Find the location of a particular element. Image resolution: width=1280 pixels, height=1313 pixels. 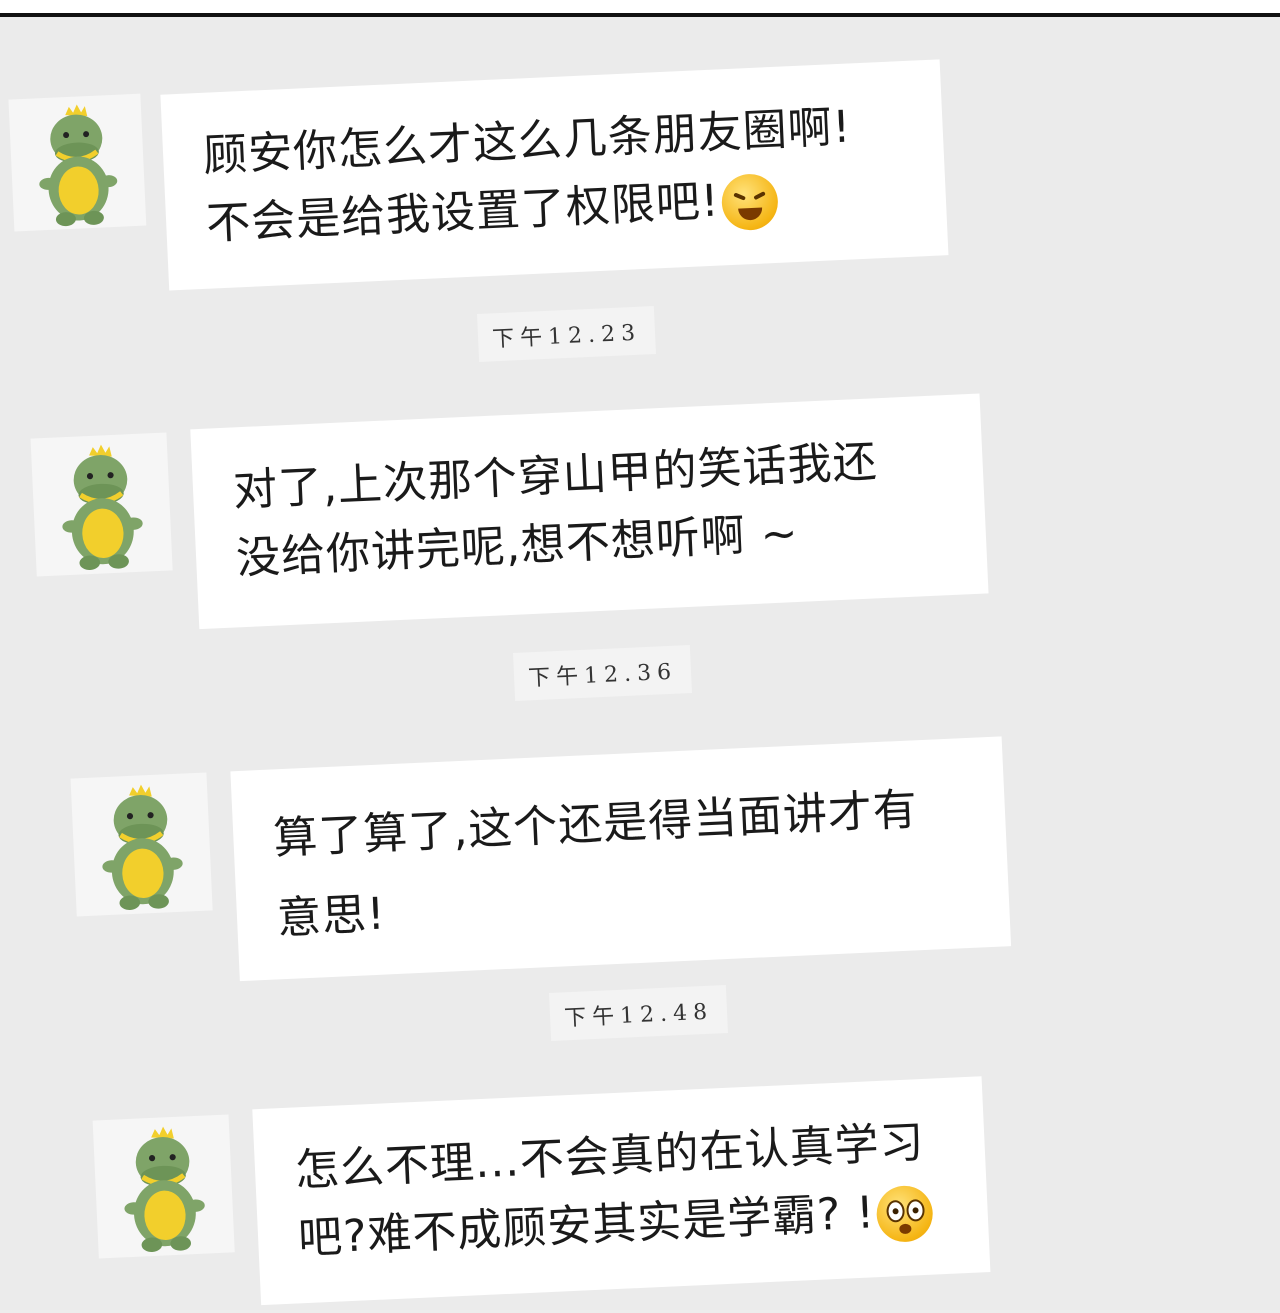

laughing-crying-emoji-icon is located at coordinates (749, 202).